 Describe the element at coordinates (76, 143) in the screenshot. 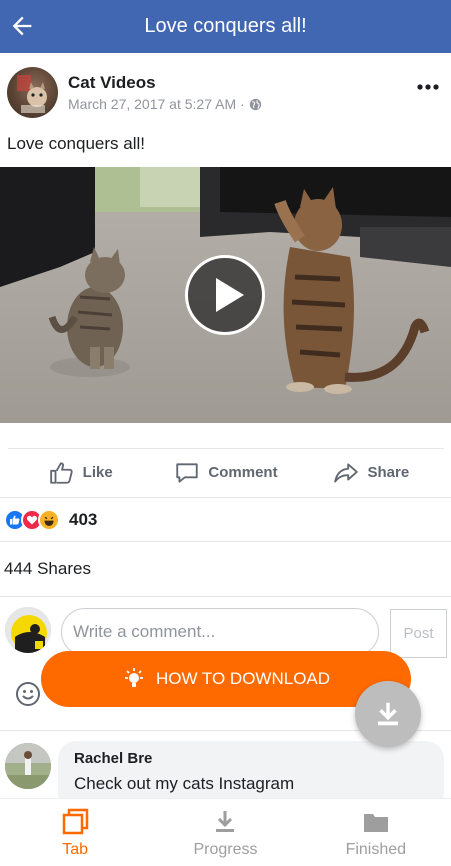

I see `post-text: Love conquers all!` at that location.